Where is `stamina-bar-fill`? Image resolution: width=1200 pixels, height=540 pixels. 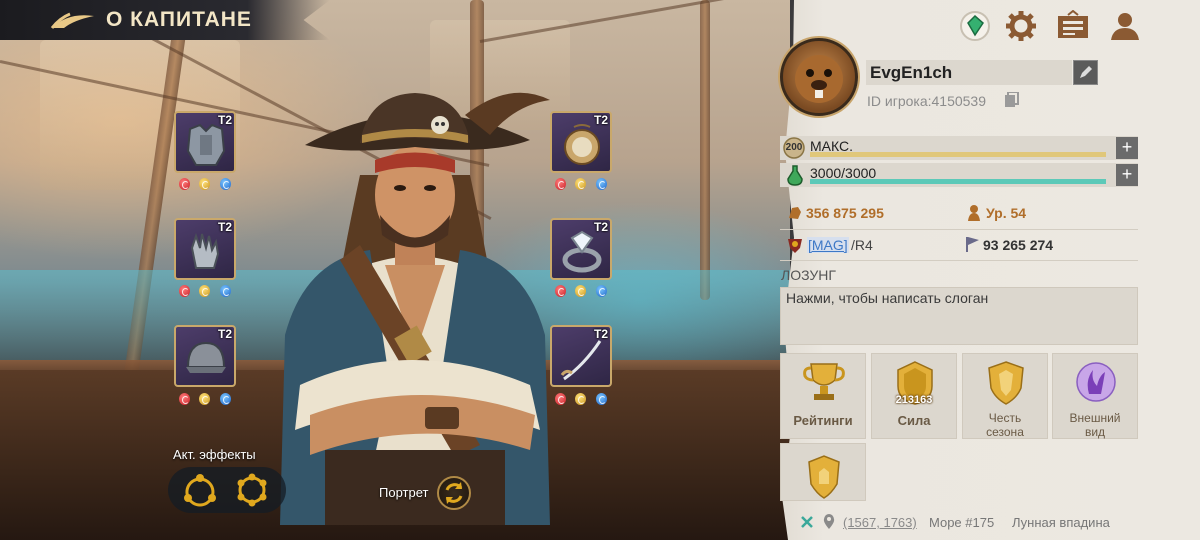 stamina-bar-fill is located at coordinates (958, 181).